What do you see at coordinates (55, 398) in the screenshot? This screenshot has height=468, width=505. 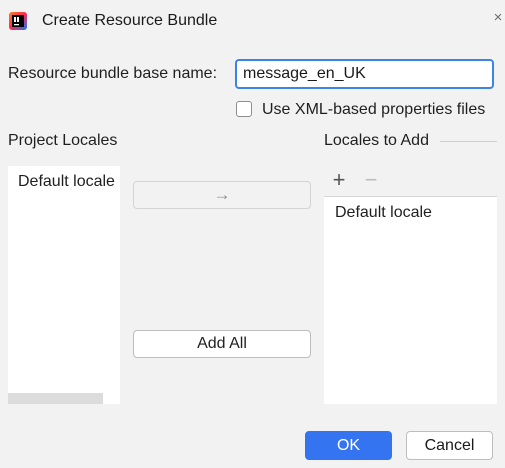 I see `project-locales-scrollbar` at bounding box center [55, 398].